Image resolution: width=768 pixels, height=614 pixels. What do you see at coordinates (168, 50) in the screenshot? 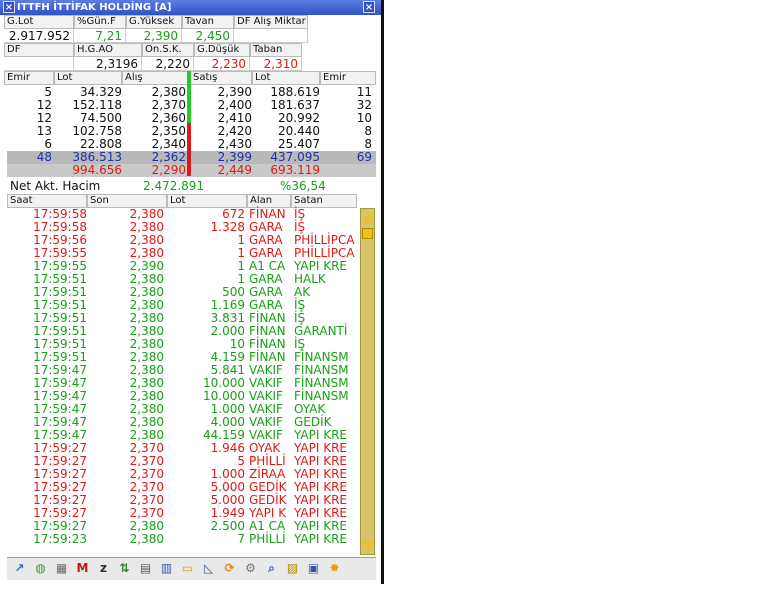
I see `header-onsk: On.S.K.` at bounding box center [168, 50].